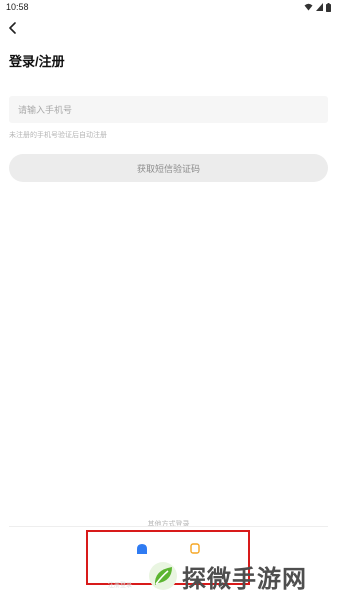  I want to click on login-option-device, so click(195, 549).